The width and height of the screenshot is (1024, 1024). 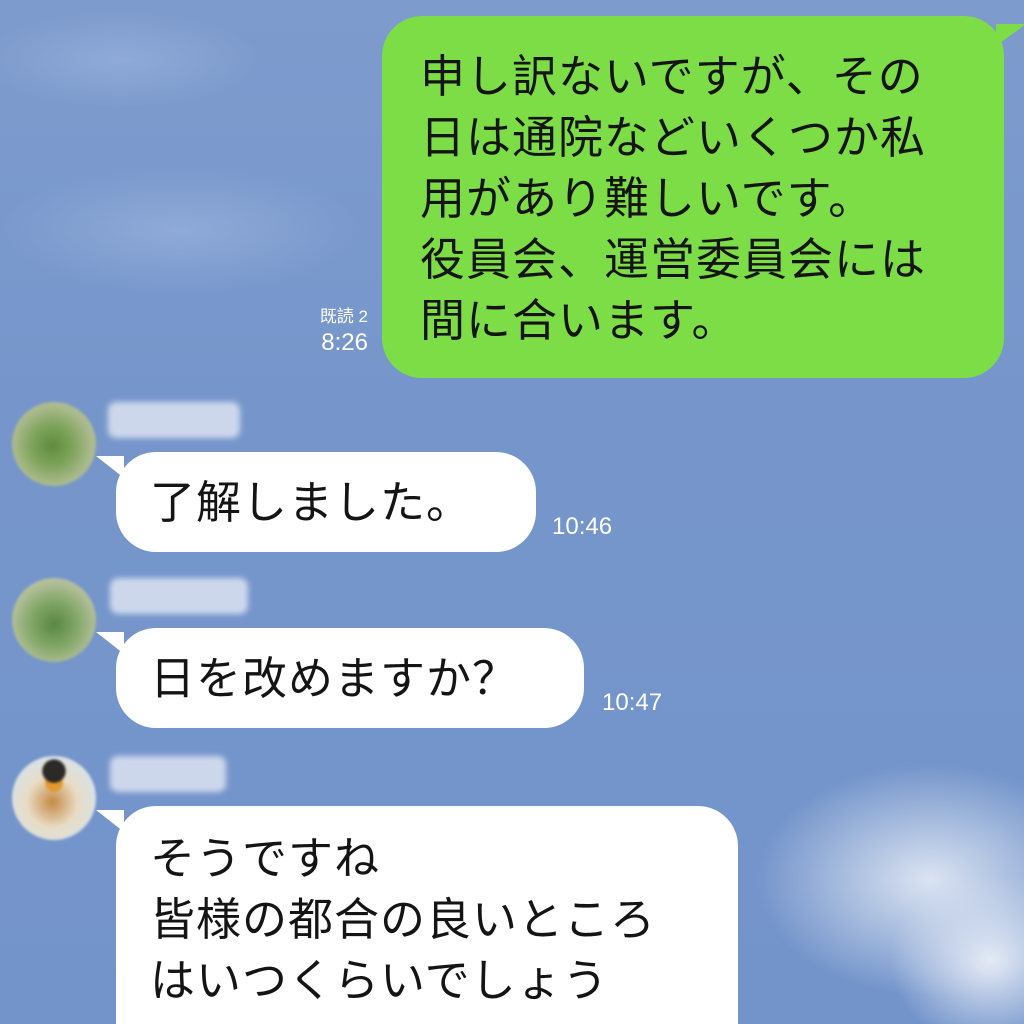 What do you see at coordinates (350, 678) in the screenshot?
I see `message-bubble-received: 日を改めますか？` at bounding box center [350, 678].